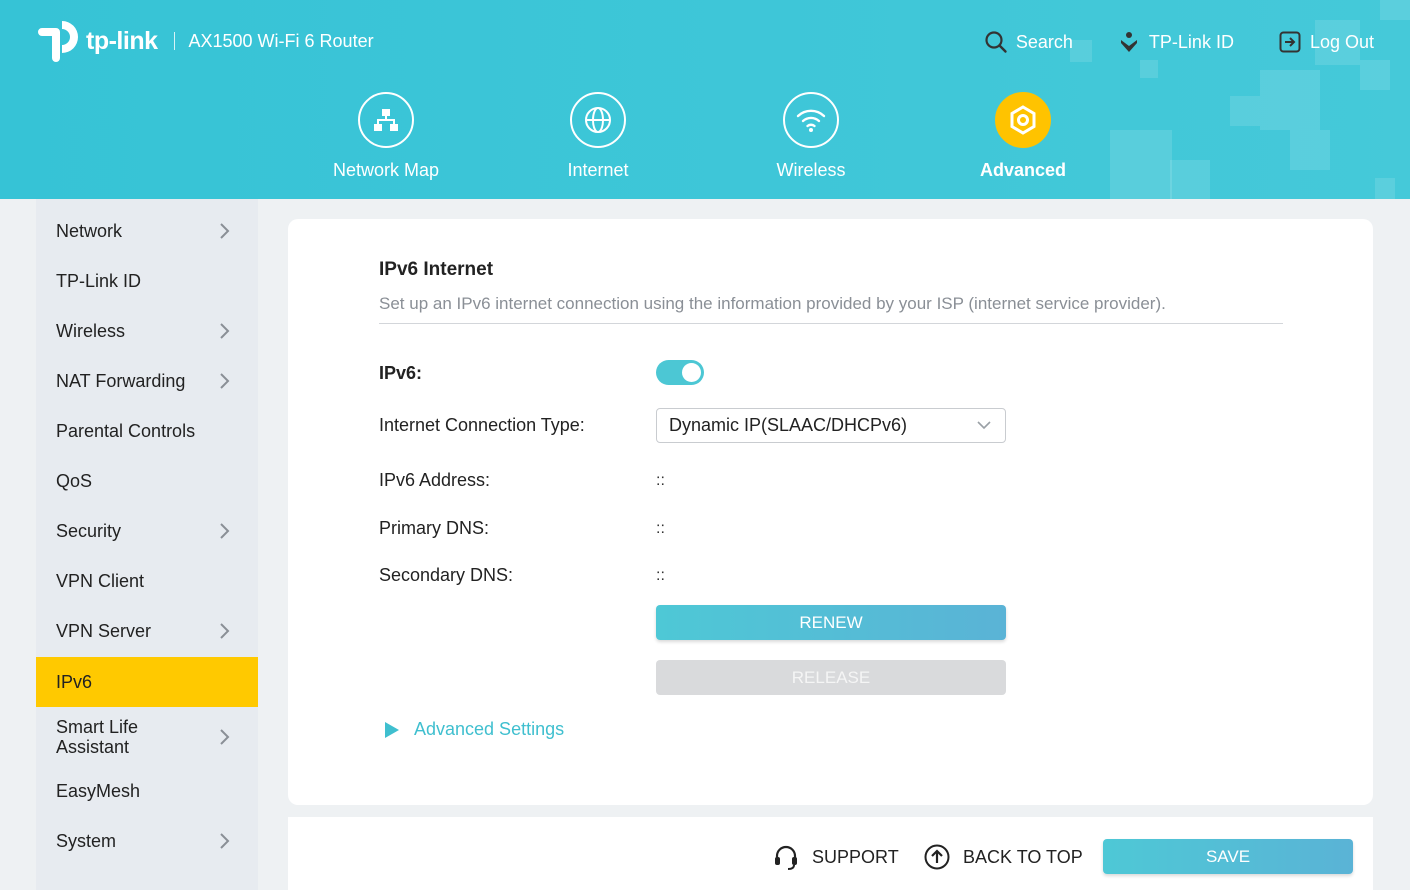 This screenshot has height=890, width=1410. I want to click on tp-link-id-label: TP-Link ID, so click(1191, 41).